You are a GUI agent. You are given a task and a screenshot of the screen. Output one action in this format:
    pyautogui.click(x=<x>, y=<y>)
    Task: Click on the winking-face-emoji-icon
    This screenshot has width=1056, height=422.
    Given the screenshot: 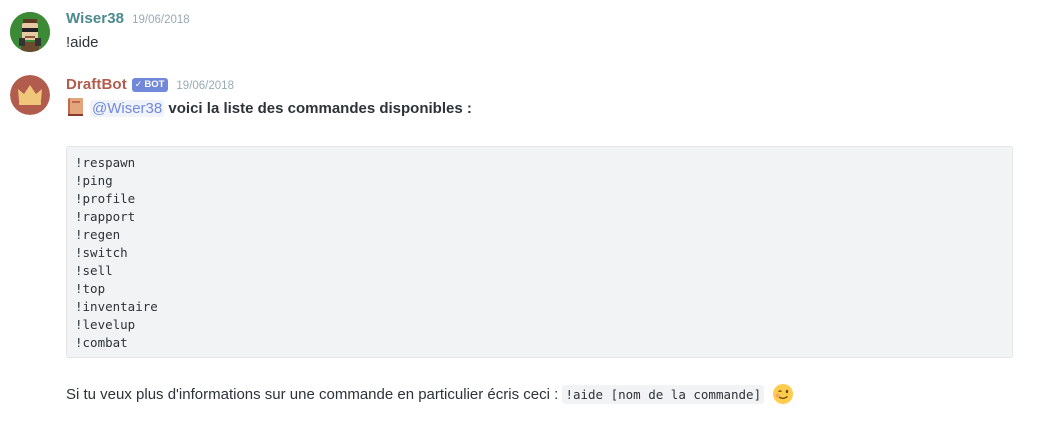 What is the action you would take?
    pyautogui.click(x=783, y=394)
    